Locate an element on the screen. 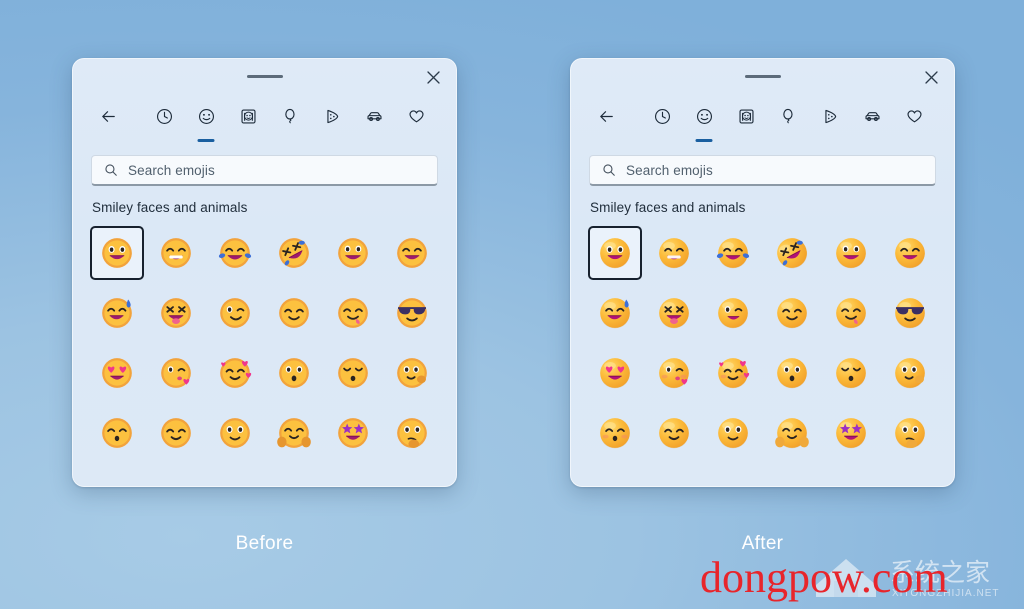 The image size is (1024, 609). kissing-face-smiling-eyes-icon is located at coordinates (116, 433).